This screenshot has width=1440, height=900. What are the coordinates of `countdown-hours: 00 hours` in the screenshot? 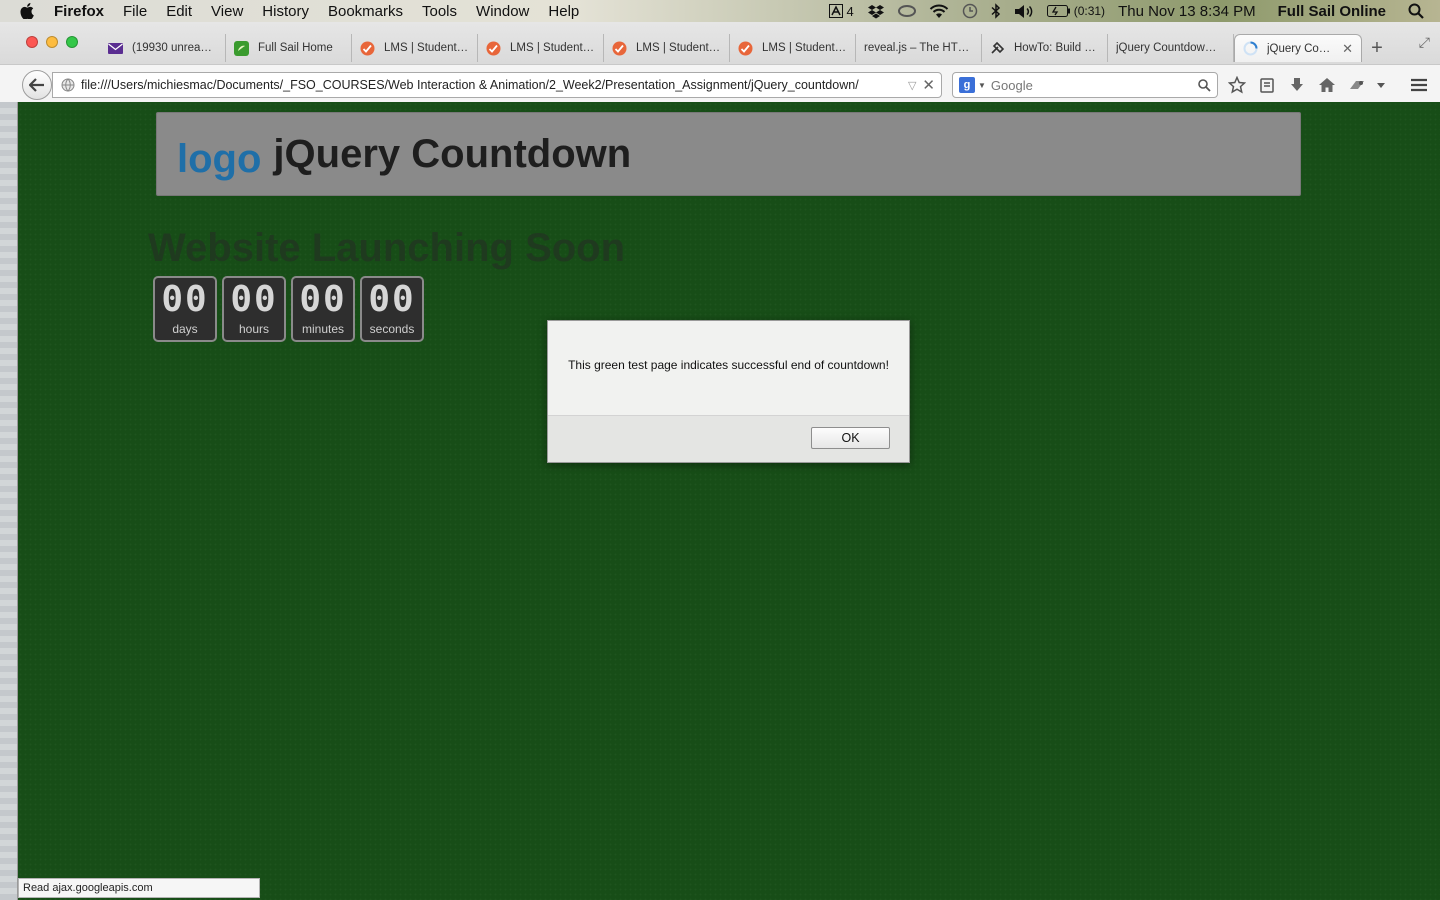 It's located at (254, 309).